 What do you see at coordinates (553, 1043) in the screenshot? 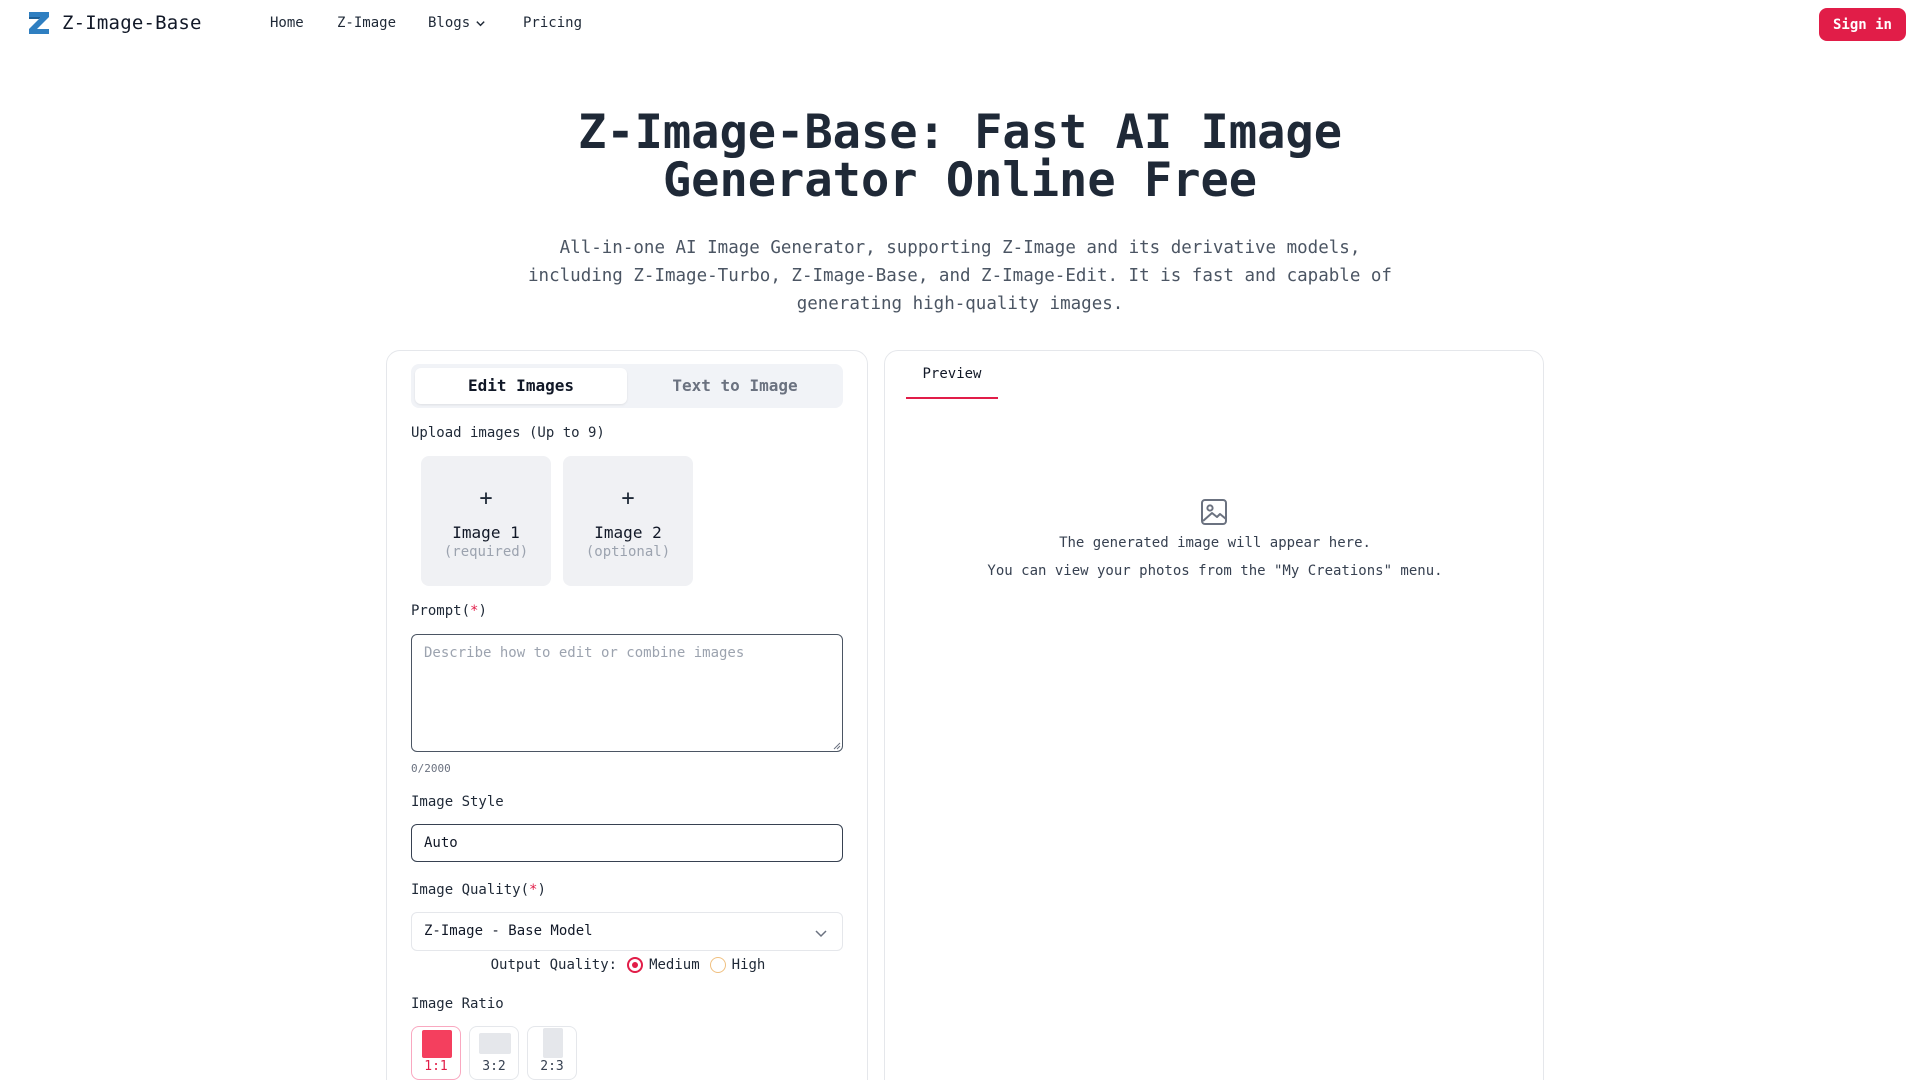
I see `ratio-portrait-icon` at bounding box center [553, 1043].